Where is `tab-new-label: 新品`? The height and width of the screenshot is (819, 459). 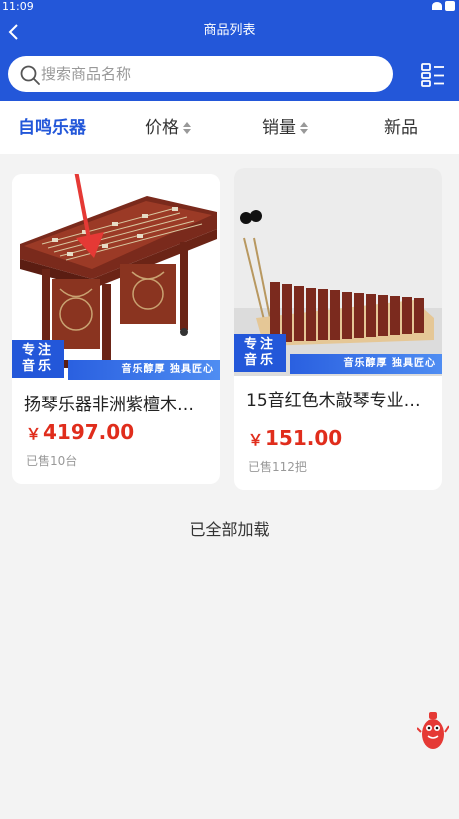
tab-new-label: 新品 is located at coordinates (401, 128).